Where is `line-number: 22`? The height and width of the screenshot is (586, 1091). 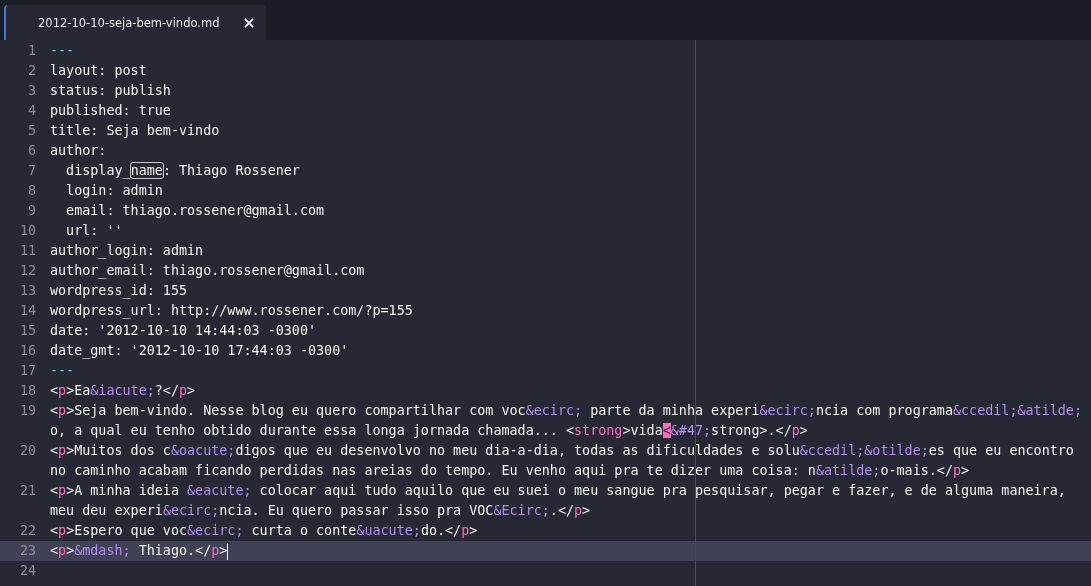 line-number: 22 is located at coordinates (27, 530).